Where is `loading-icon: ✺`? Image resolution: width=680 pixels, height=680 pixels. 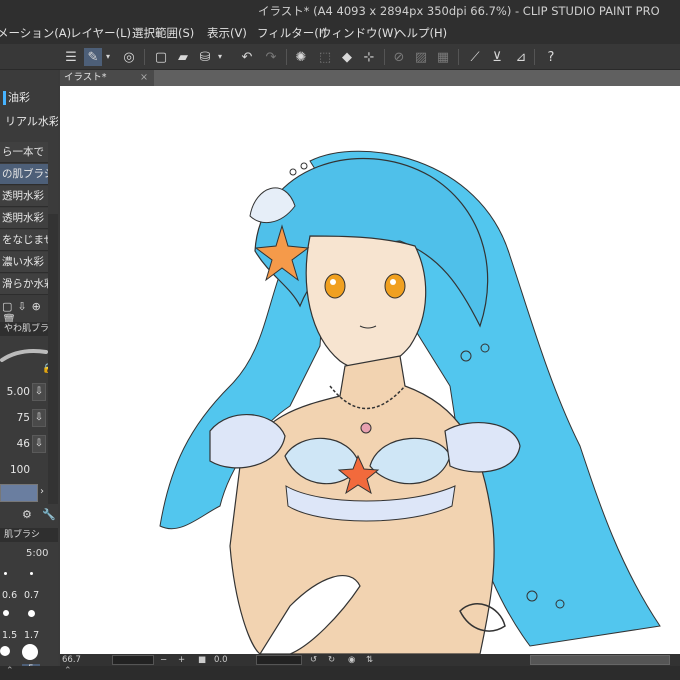 loading-icon: ✺ is located at coordinates (301, 57).